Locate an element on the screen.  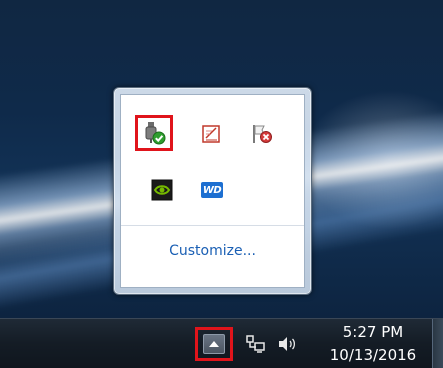
wd-logo: WD is located at coordinates (212, 190).